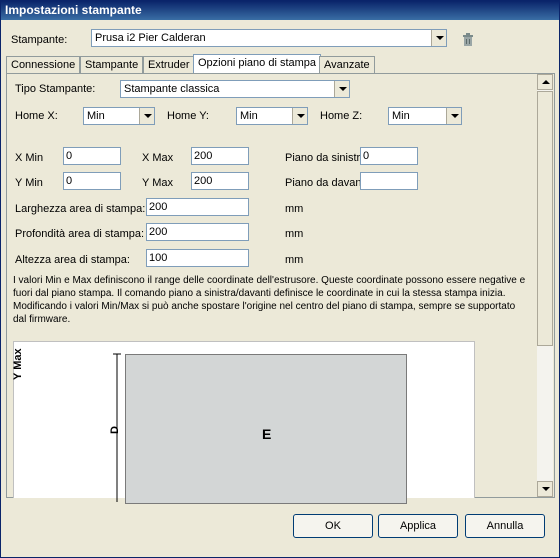 This screenshot has height=558, width=560. I want to click on diagram-area-label: E, so click(267, 434).